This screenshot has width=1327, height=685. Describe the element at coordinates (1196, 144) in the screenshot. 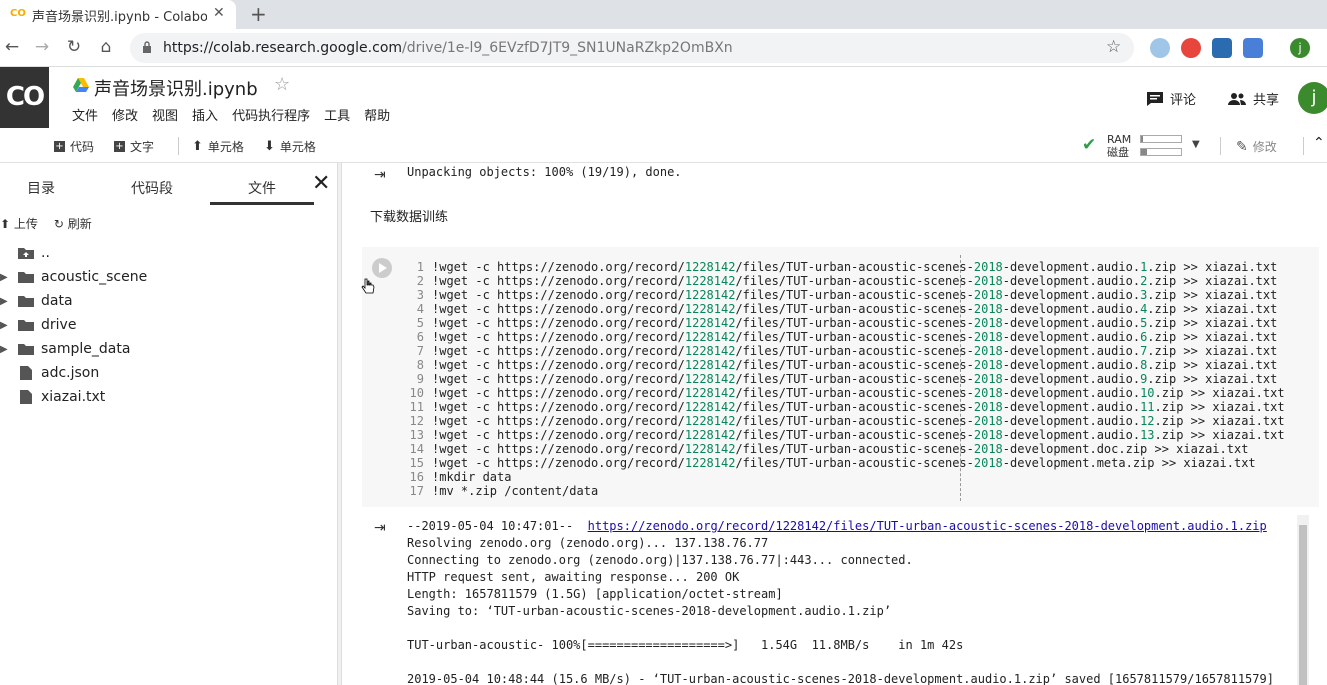

I see `chevron-down-icon: ▼` at that location.